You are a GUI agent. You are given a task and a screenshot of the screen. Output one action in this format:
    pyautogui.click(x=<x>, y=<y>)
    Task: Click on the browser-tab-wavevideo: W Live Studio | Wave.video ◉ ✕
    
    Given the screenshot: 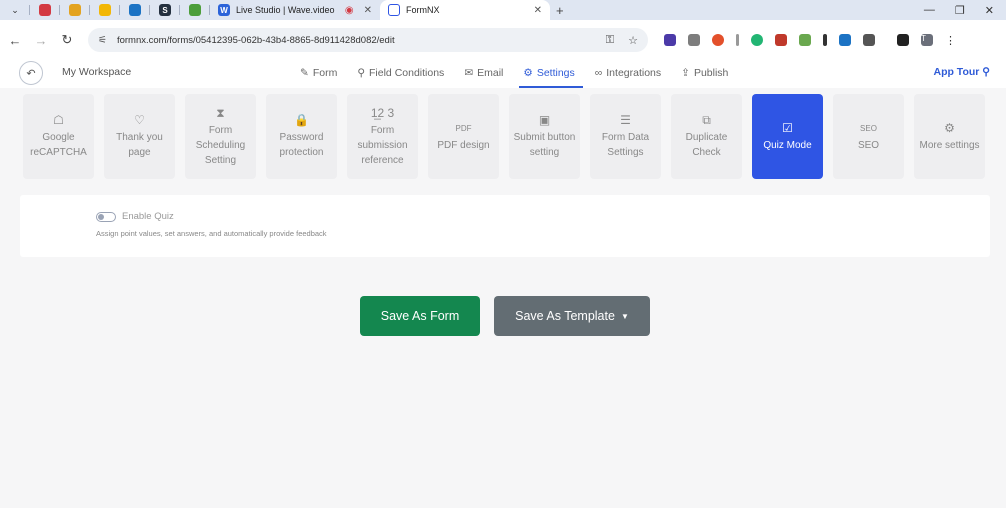 What is the action you would take?
    pyautogui.click(x=295, y=10)
    